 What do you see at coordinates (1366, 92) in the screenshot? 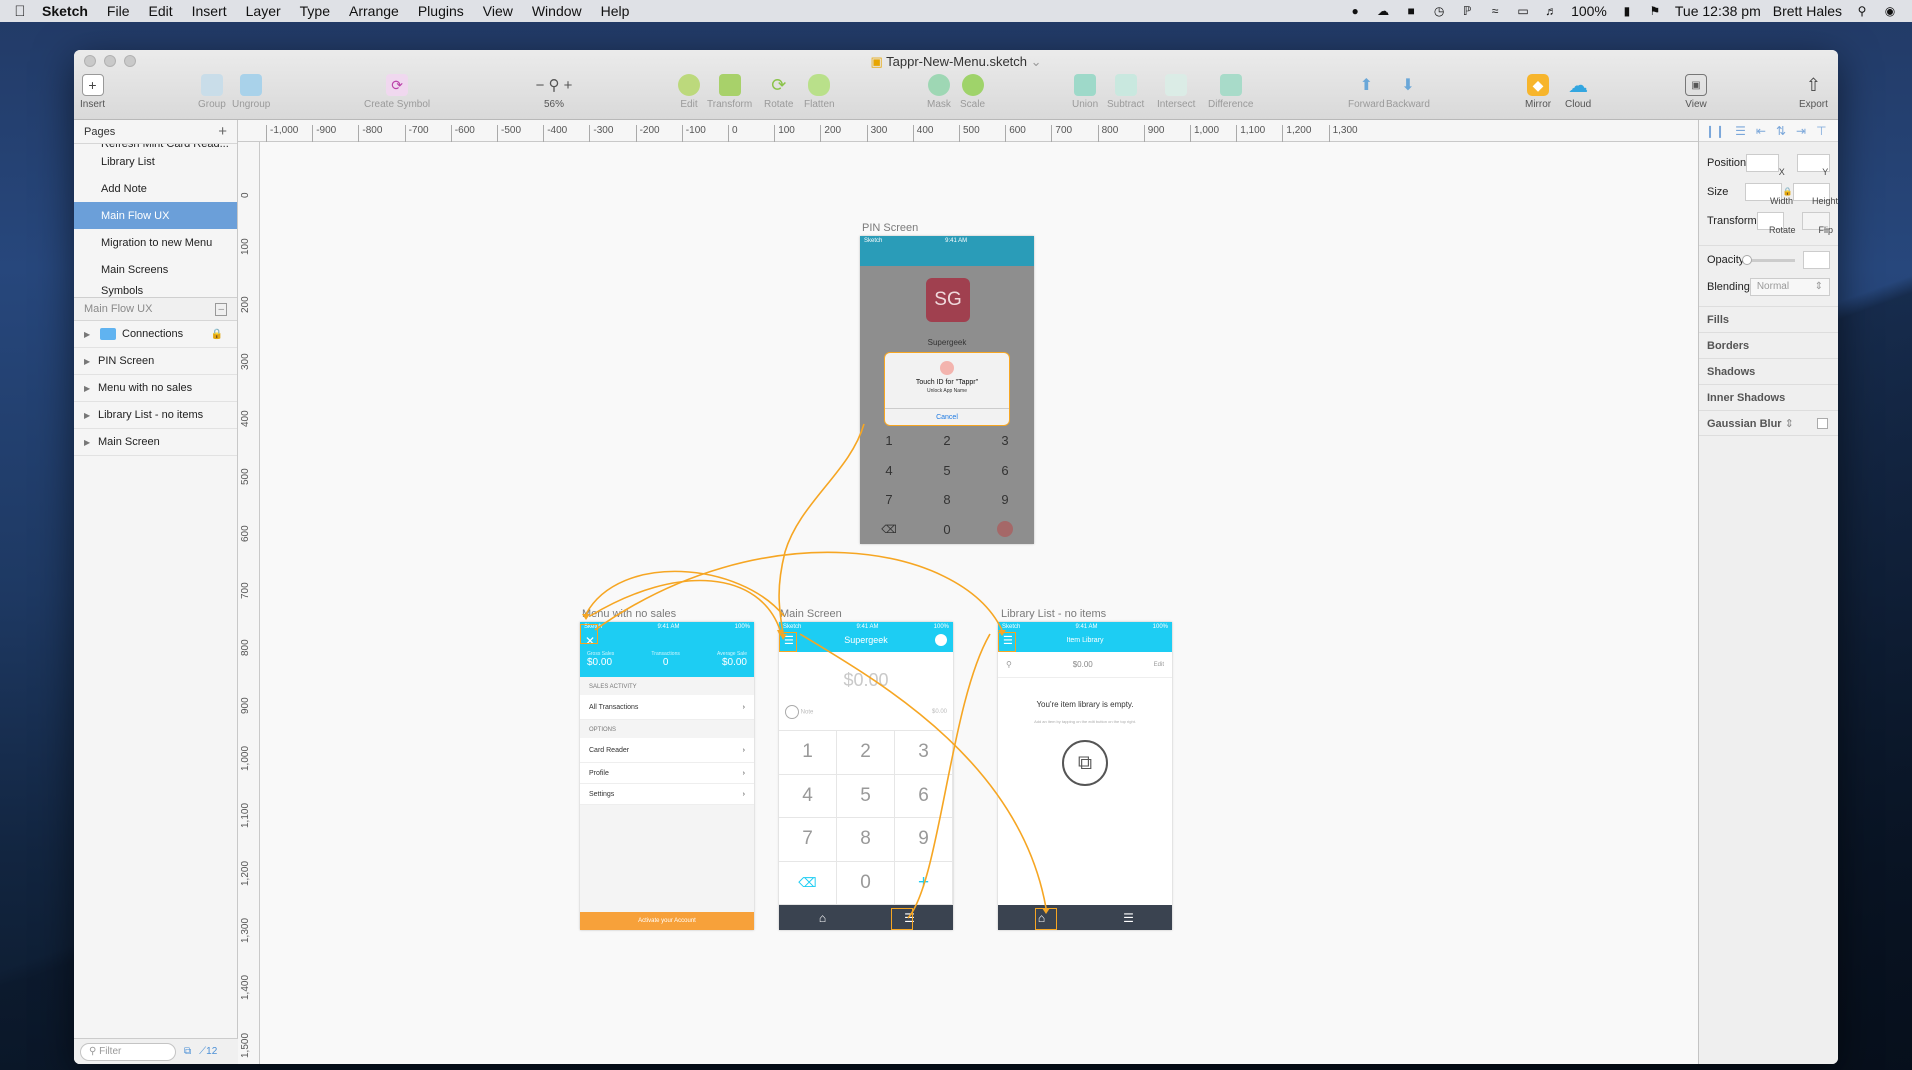
I see `forward-button: ⬆ Forward` at bounding box center [1366, 92].